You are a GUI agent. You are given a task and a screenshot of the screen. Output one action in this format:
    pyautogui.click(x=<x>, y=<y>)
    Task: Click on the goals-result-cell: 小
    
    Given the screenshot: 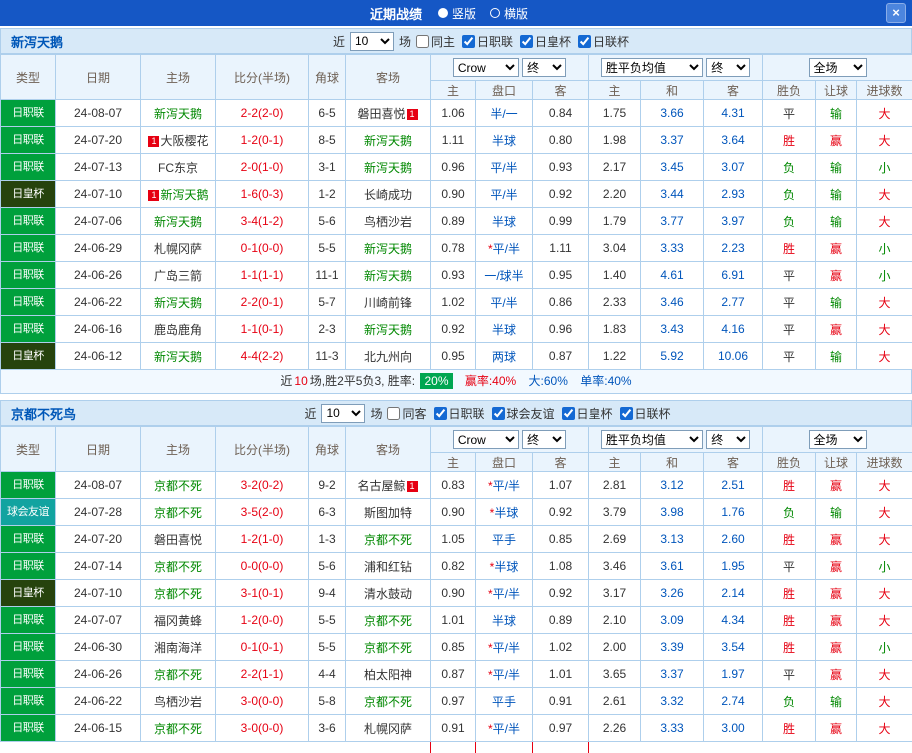 What is the action you would take?
    pyautogui.click(x=884, y=647)
    